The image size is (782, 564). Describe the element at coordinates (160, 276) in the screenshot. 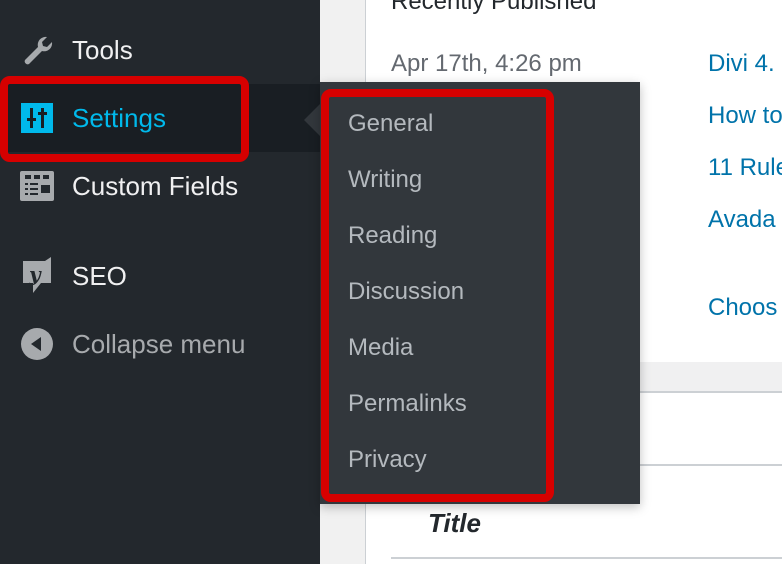

I see `sidebar-item-seo: y SEO` at that location.